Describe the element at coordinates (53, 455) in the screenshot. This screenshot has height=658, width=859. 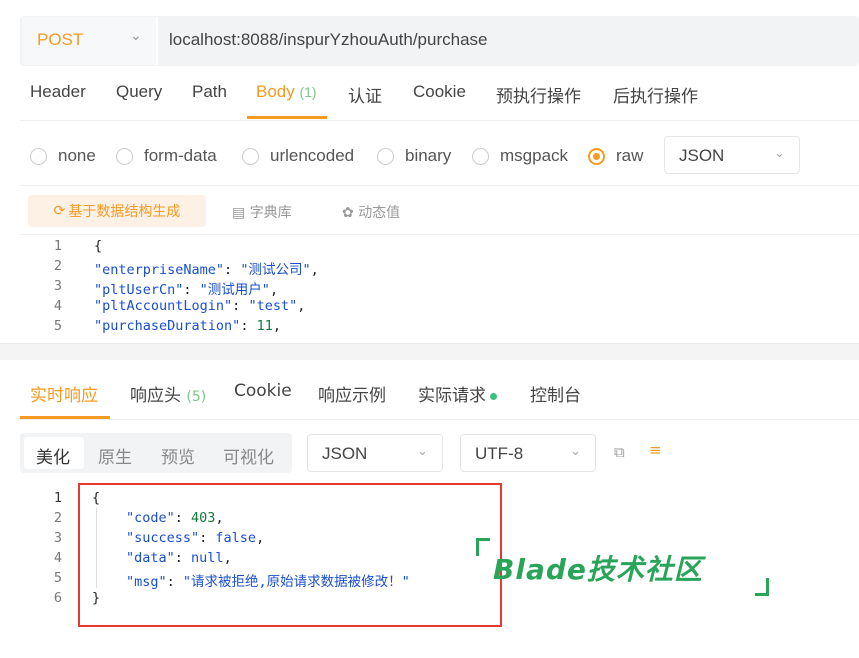
I see `view-mode-pretty: 美化` at that location.